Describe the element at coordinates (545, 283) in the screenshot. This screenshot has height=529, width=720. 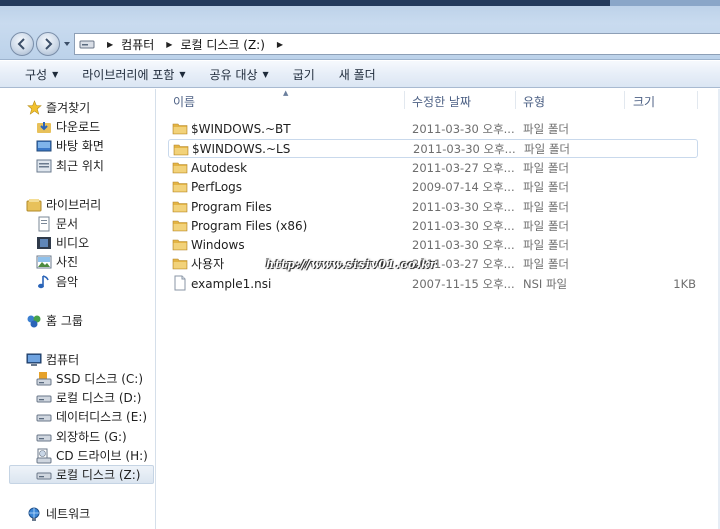
I see `file-type: NSI 파일` at that location.